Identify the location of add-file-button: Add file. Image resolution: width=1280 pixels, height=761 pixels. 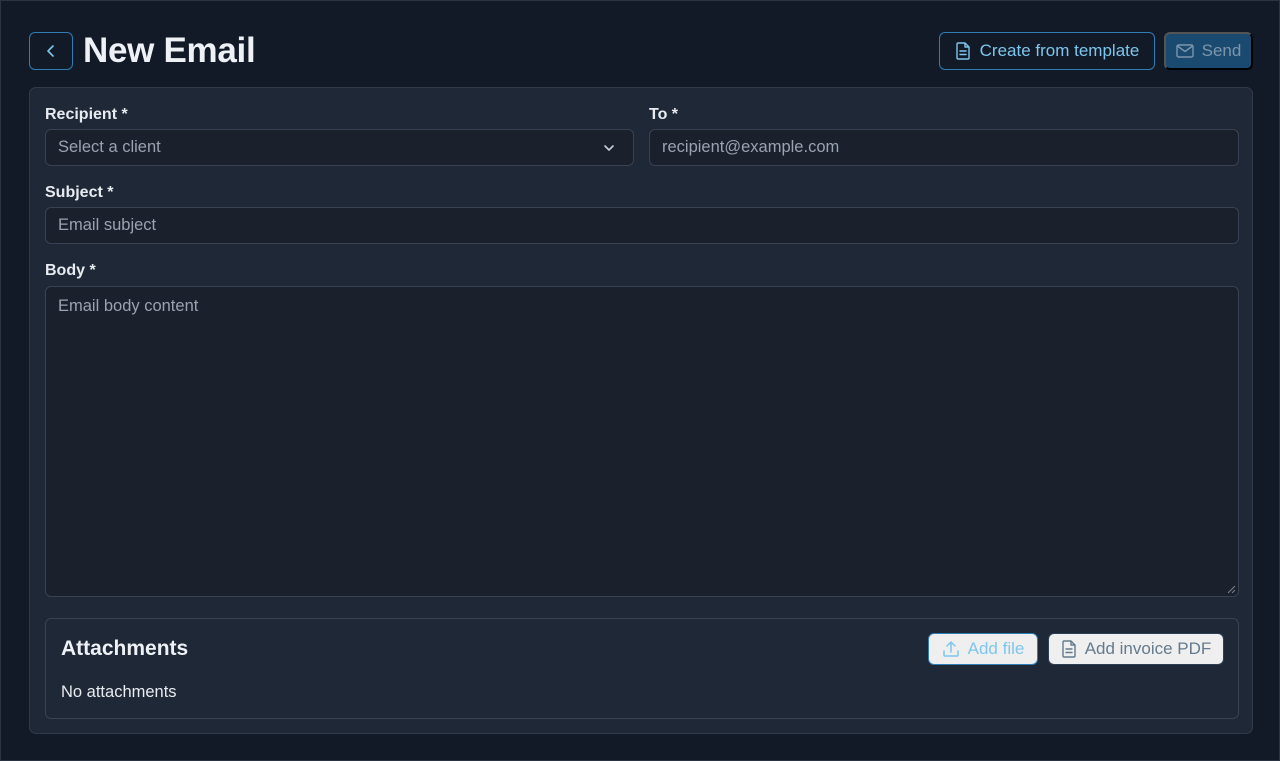
(983, 649).